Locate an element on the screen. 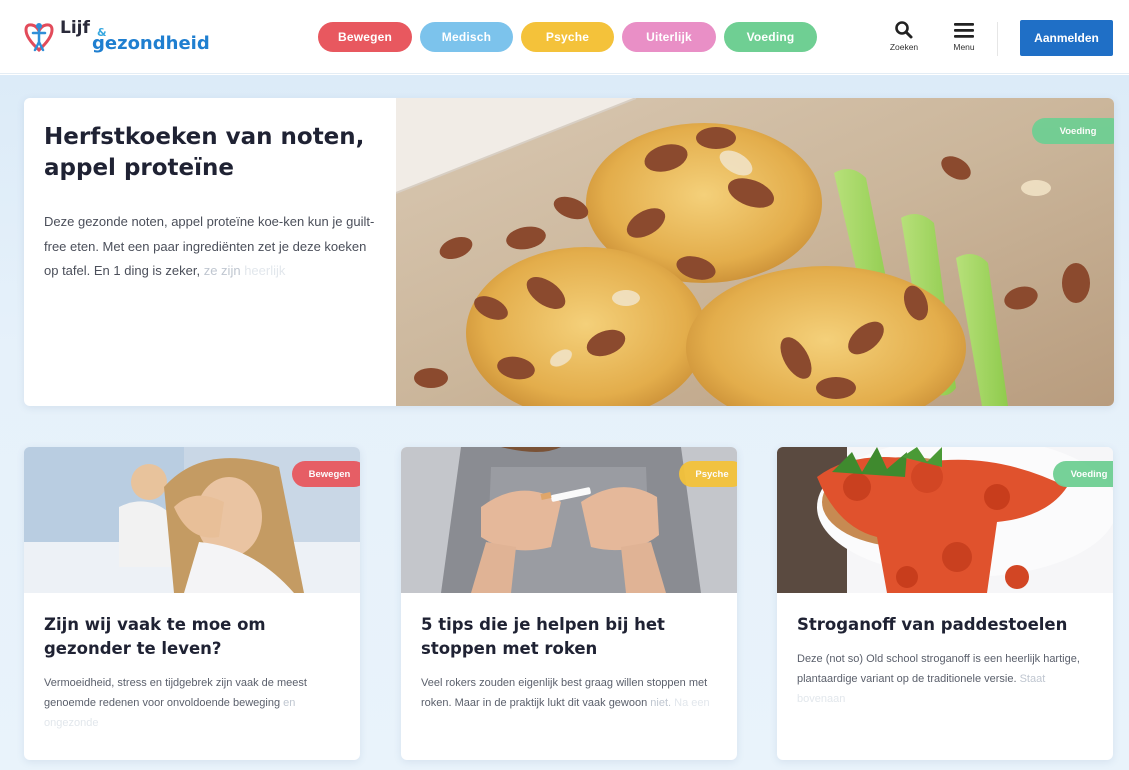  site-logo: Lijf & gezondheid is located at coordinates (121, 37).